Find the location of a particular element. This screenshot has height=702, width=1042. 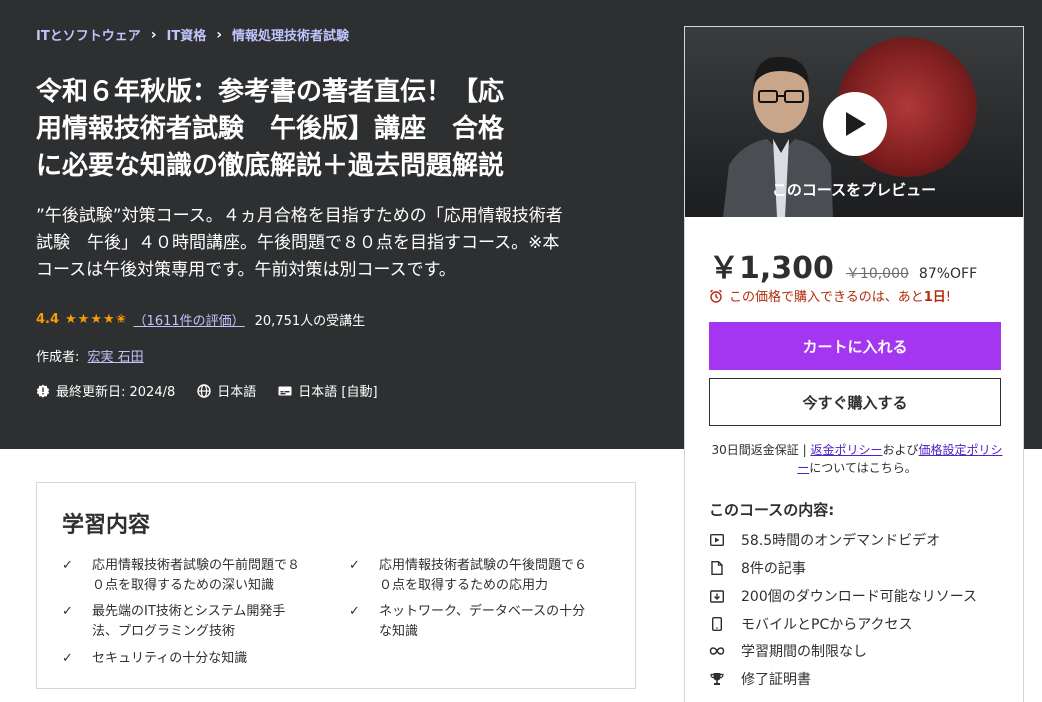

course-subtitle-line: 試験 午後」４０時間講座。午後問題で８０点を目指すコース。※本 is located at coordinates (298, 243).